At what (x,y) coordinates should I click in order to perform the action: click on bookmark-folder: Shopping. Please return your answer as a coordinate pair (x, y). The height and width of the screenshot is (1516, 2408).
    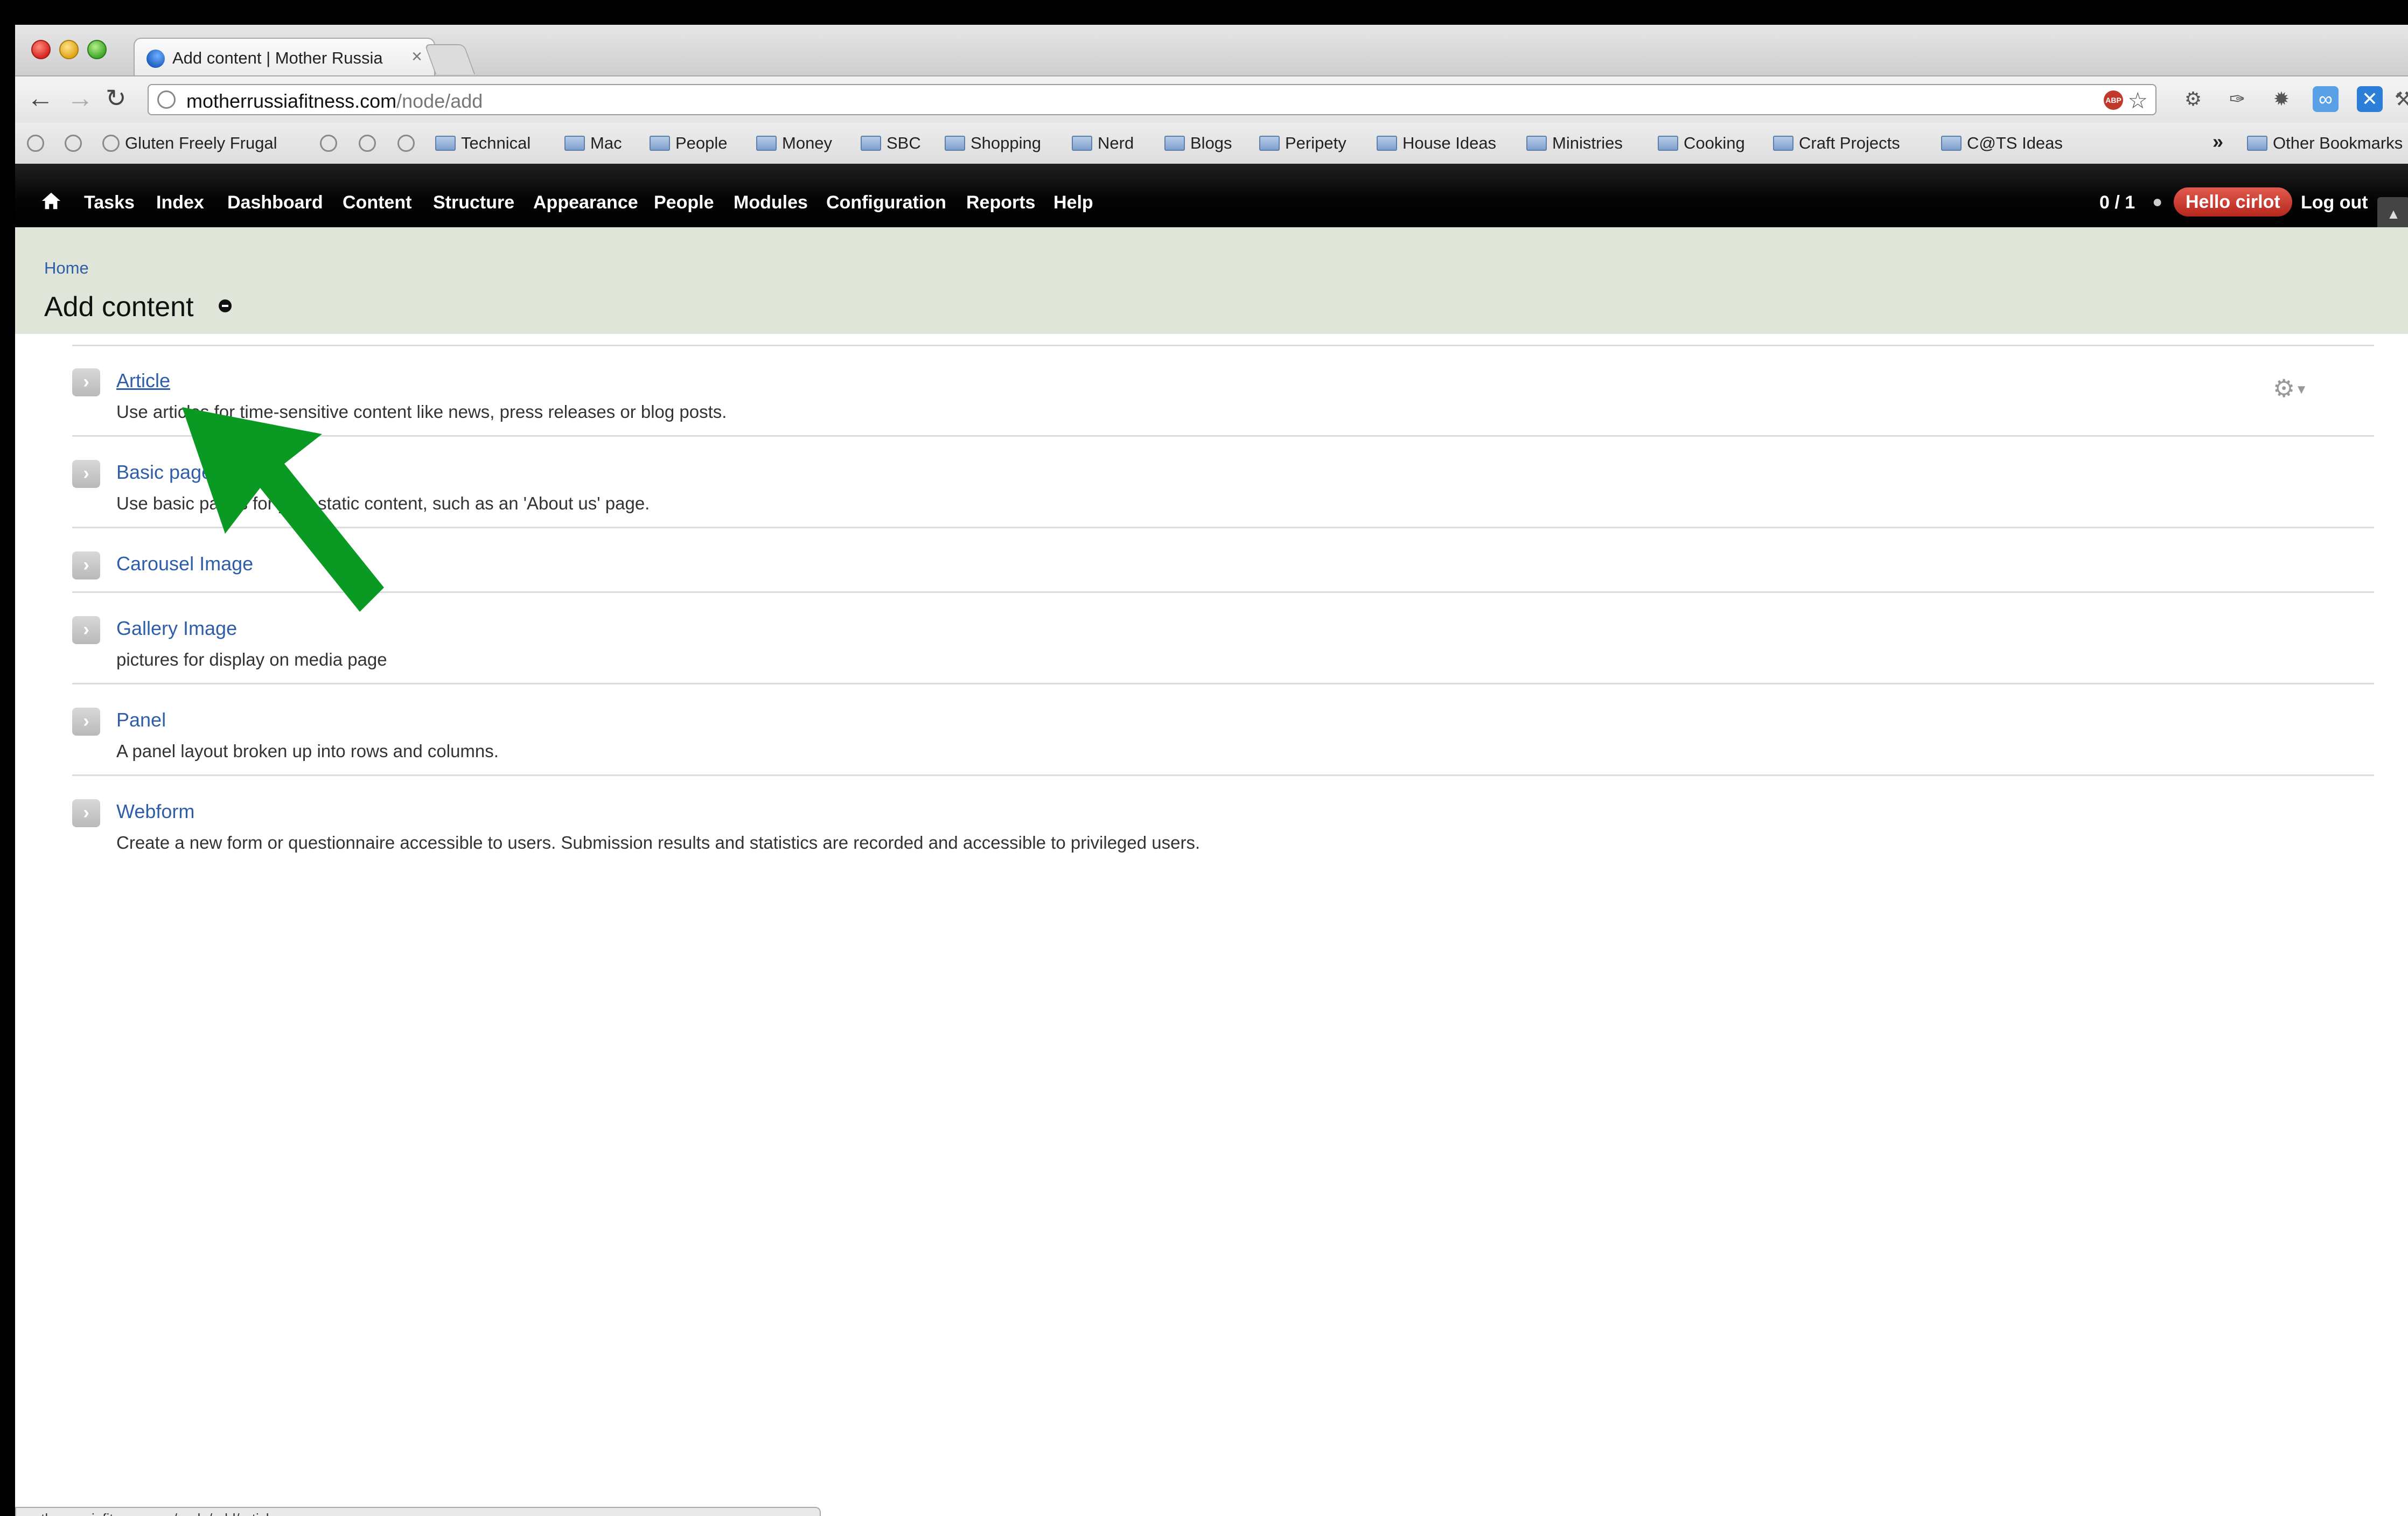
    Looking at the image, I should click on (993, 143).